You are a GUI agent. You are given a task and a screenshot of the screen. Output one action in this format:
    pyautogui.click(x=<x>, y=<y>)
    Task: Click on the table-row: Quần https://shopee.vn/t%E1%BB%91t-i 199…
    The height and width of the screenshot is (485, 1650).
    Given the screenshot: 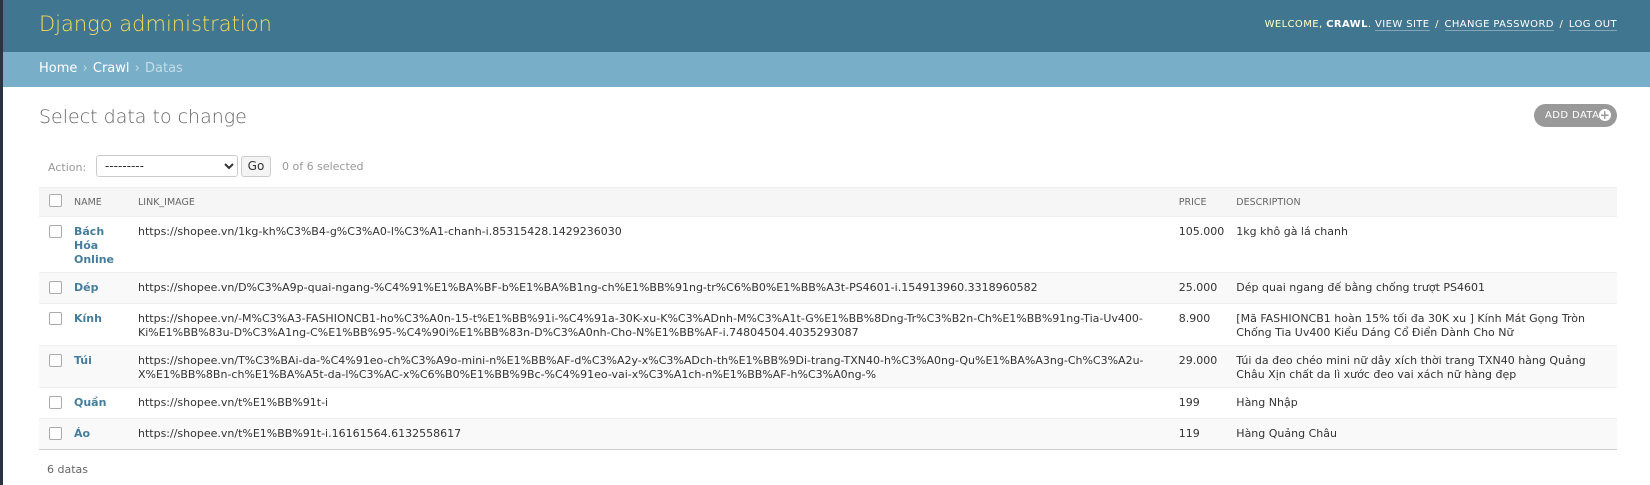 What is the action you would take?
    pyautogui.click(x=828, y=403)
    